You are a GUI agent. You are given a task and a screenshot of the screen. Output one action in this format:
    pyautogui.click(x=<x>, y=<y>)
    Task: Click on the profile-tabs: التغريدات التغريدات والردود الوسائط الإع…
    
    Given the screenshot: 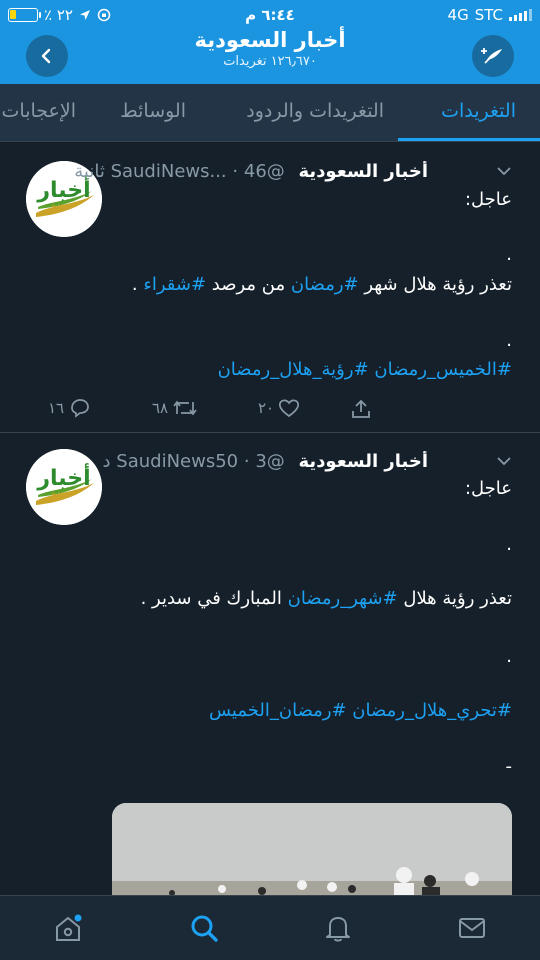 What is the action you would take?
    pyautogui.click(x=270, y=113)
    